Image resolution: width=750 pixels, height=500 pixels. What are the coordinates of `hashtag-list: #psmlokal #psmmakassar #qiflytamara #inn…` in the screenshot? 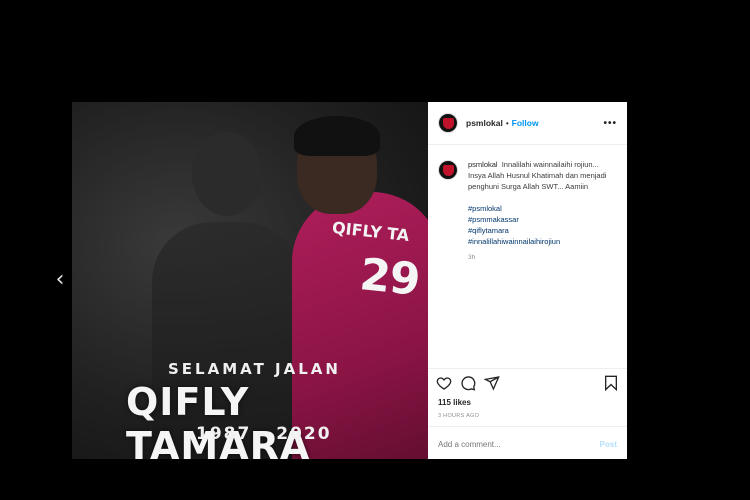 It's located at (542, 225).